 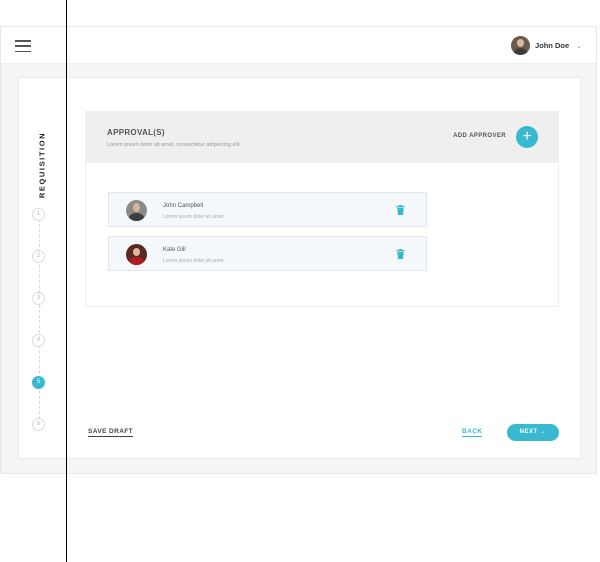 What do you see at coordinates (298, 45) in the screenshot?
I see `top-bar: John Doe ⌄` at bounding box center [298, 45].